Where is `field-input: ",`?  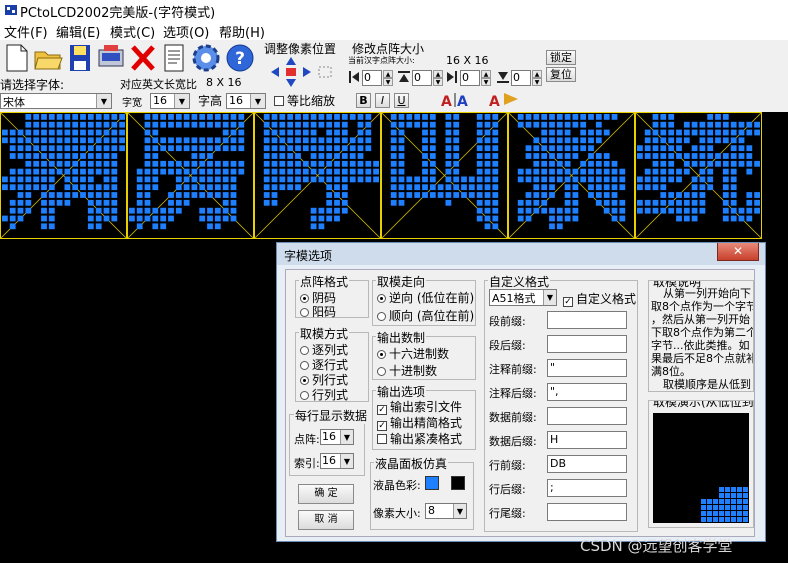 field-input: ", is located at coordinates (587, 392).